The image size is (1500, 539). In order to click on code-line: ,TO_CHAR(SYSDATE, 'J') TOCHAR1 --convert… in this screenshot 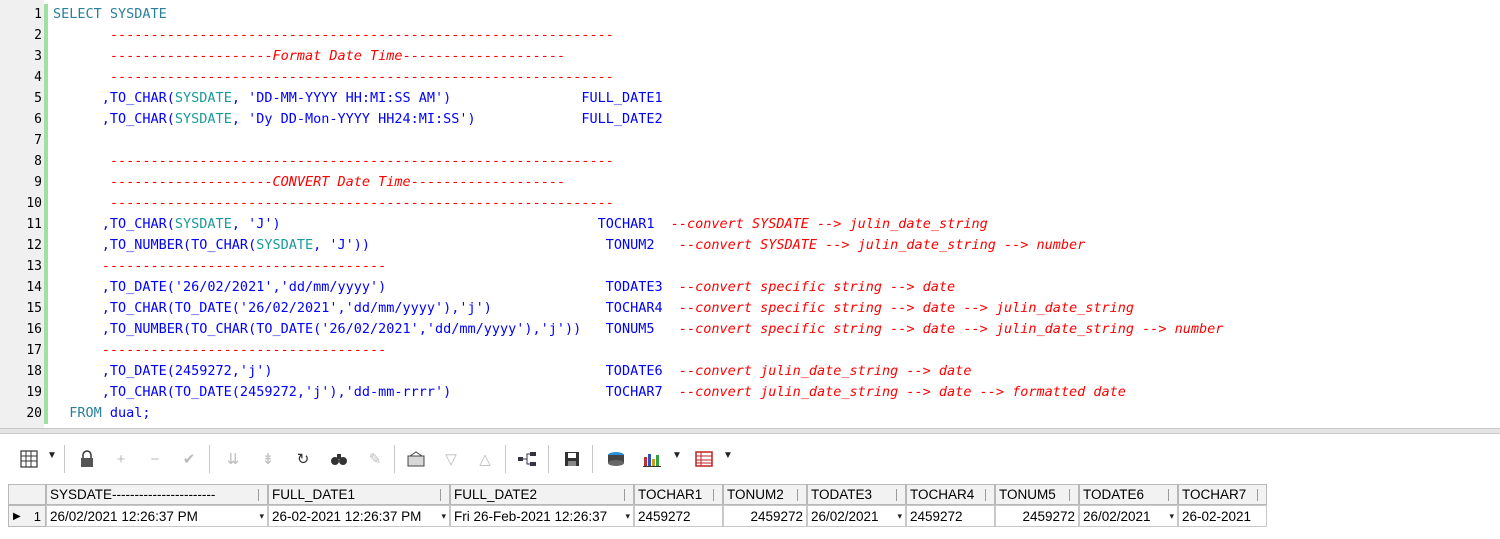, I will do `click(520, 224)`.